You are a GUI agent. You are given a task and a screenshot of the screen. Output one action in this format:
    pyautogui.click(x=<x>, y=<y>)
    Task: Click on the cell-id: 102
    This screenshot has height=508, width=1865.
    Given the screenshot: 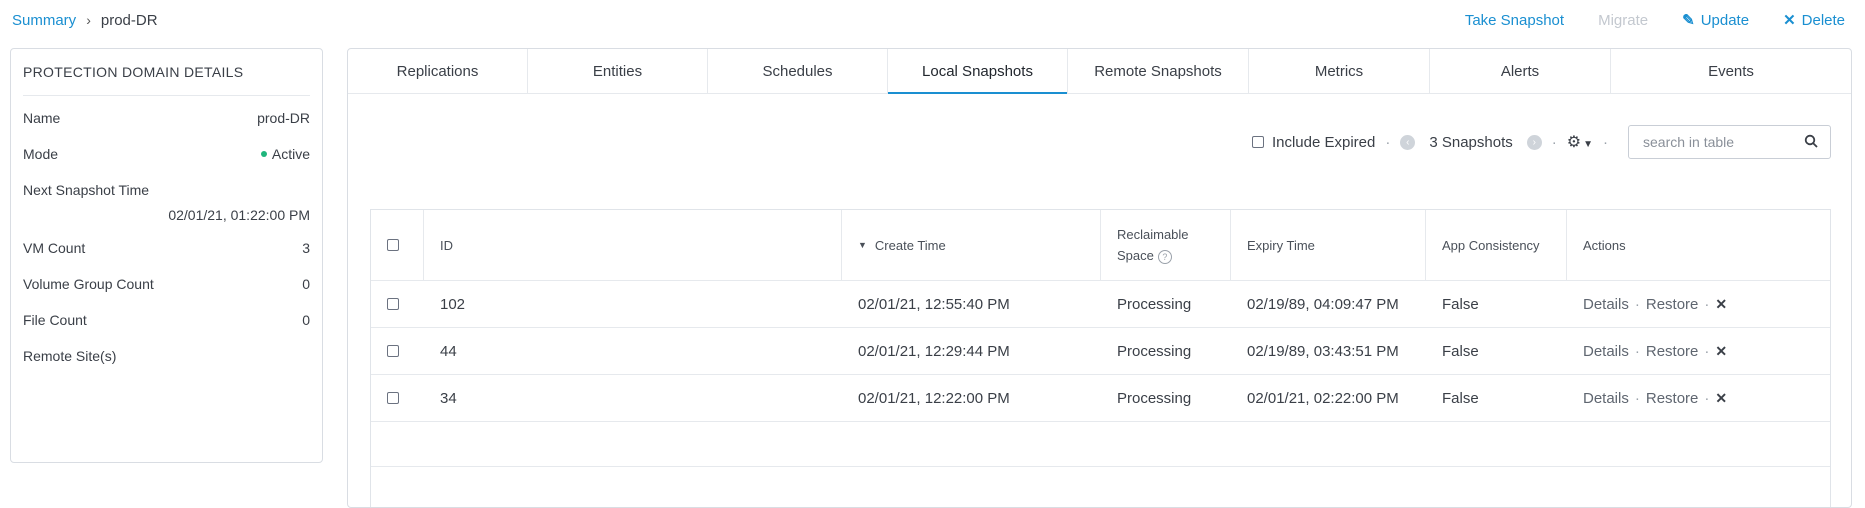 What is the action you would take?
    pyautogui.click(x=453, y=304)
    